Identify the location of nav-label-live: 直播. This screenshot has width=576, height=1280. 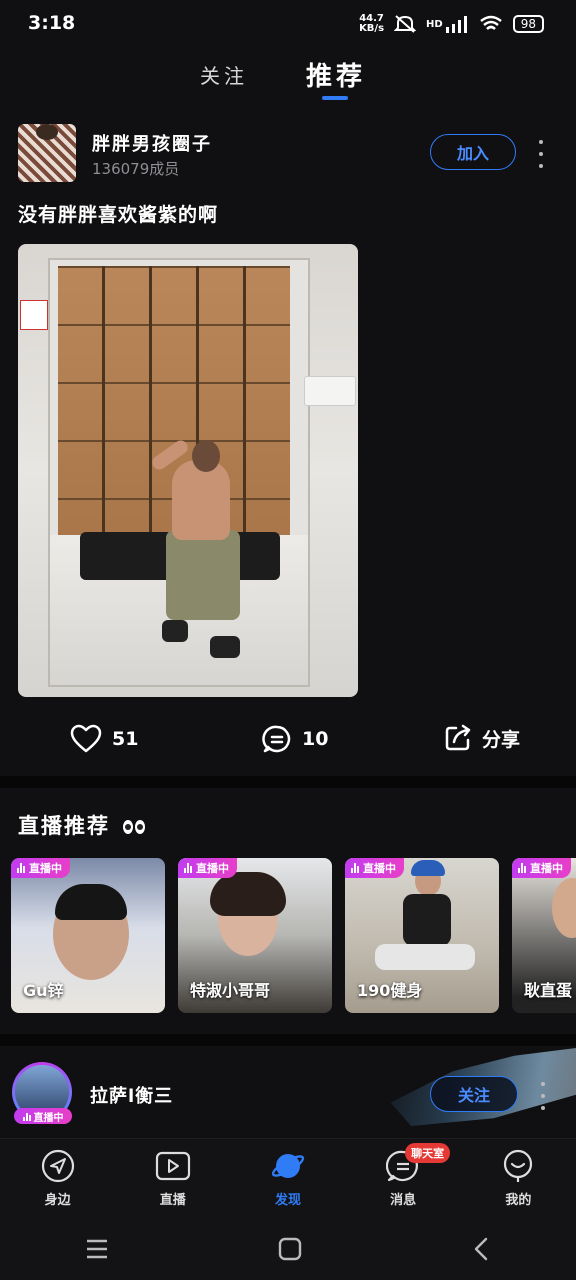
(172, 1200).